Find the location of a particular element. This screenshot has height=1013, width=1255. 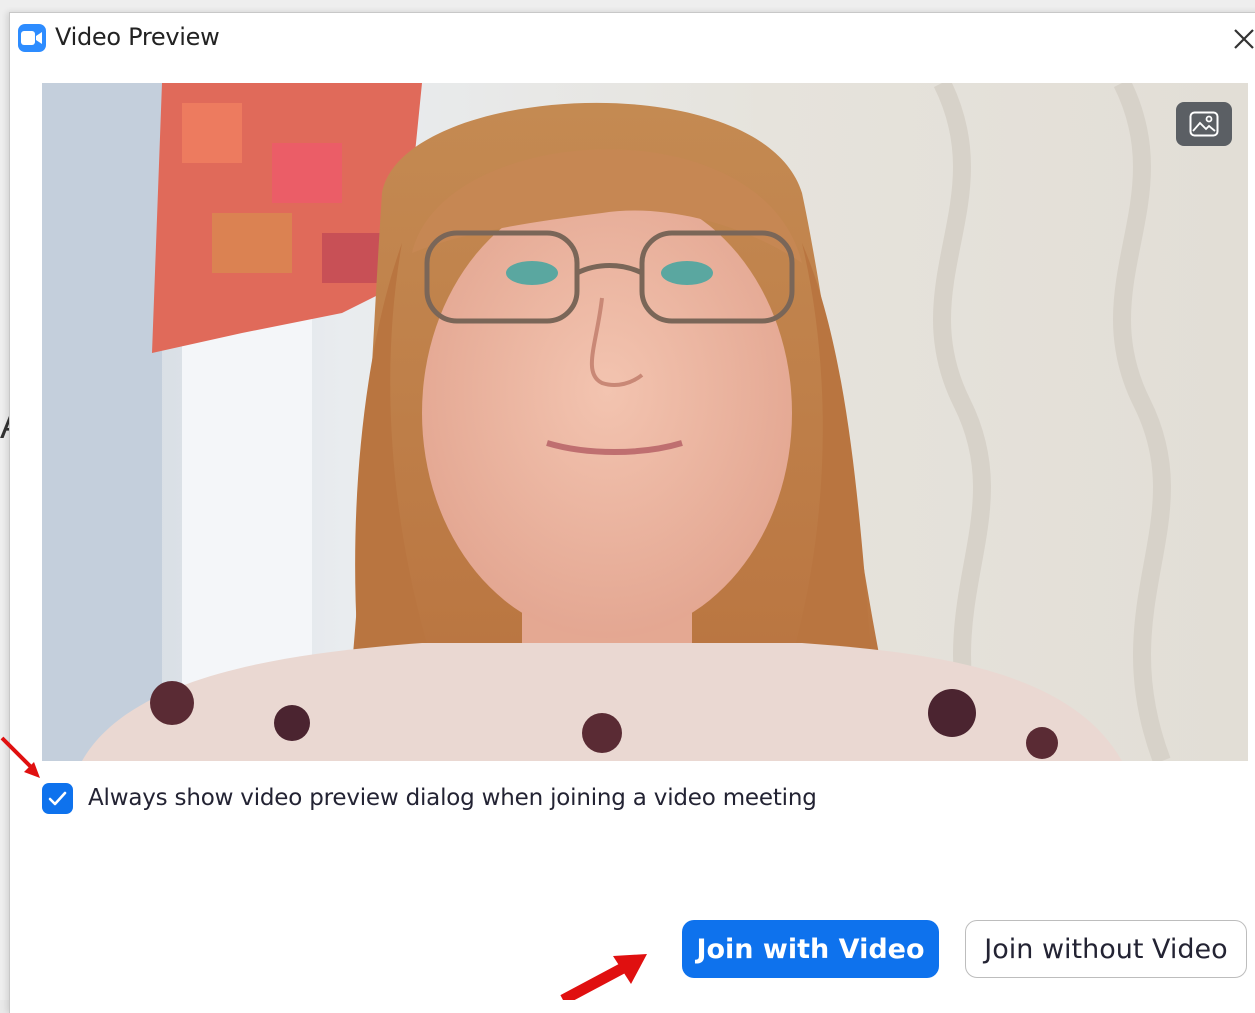

annotation-arrow-bottom is located at coordinates (603, 977).